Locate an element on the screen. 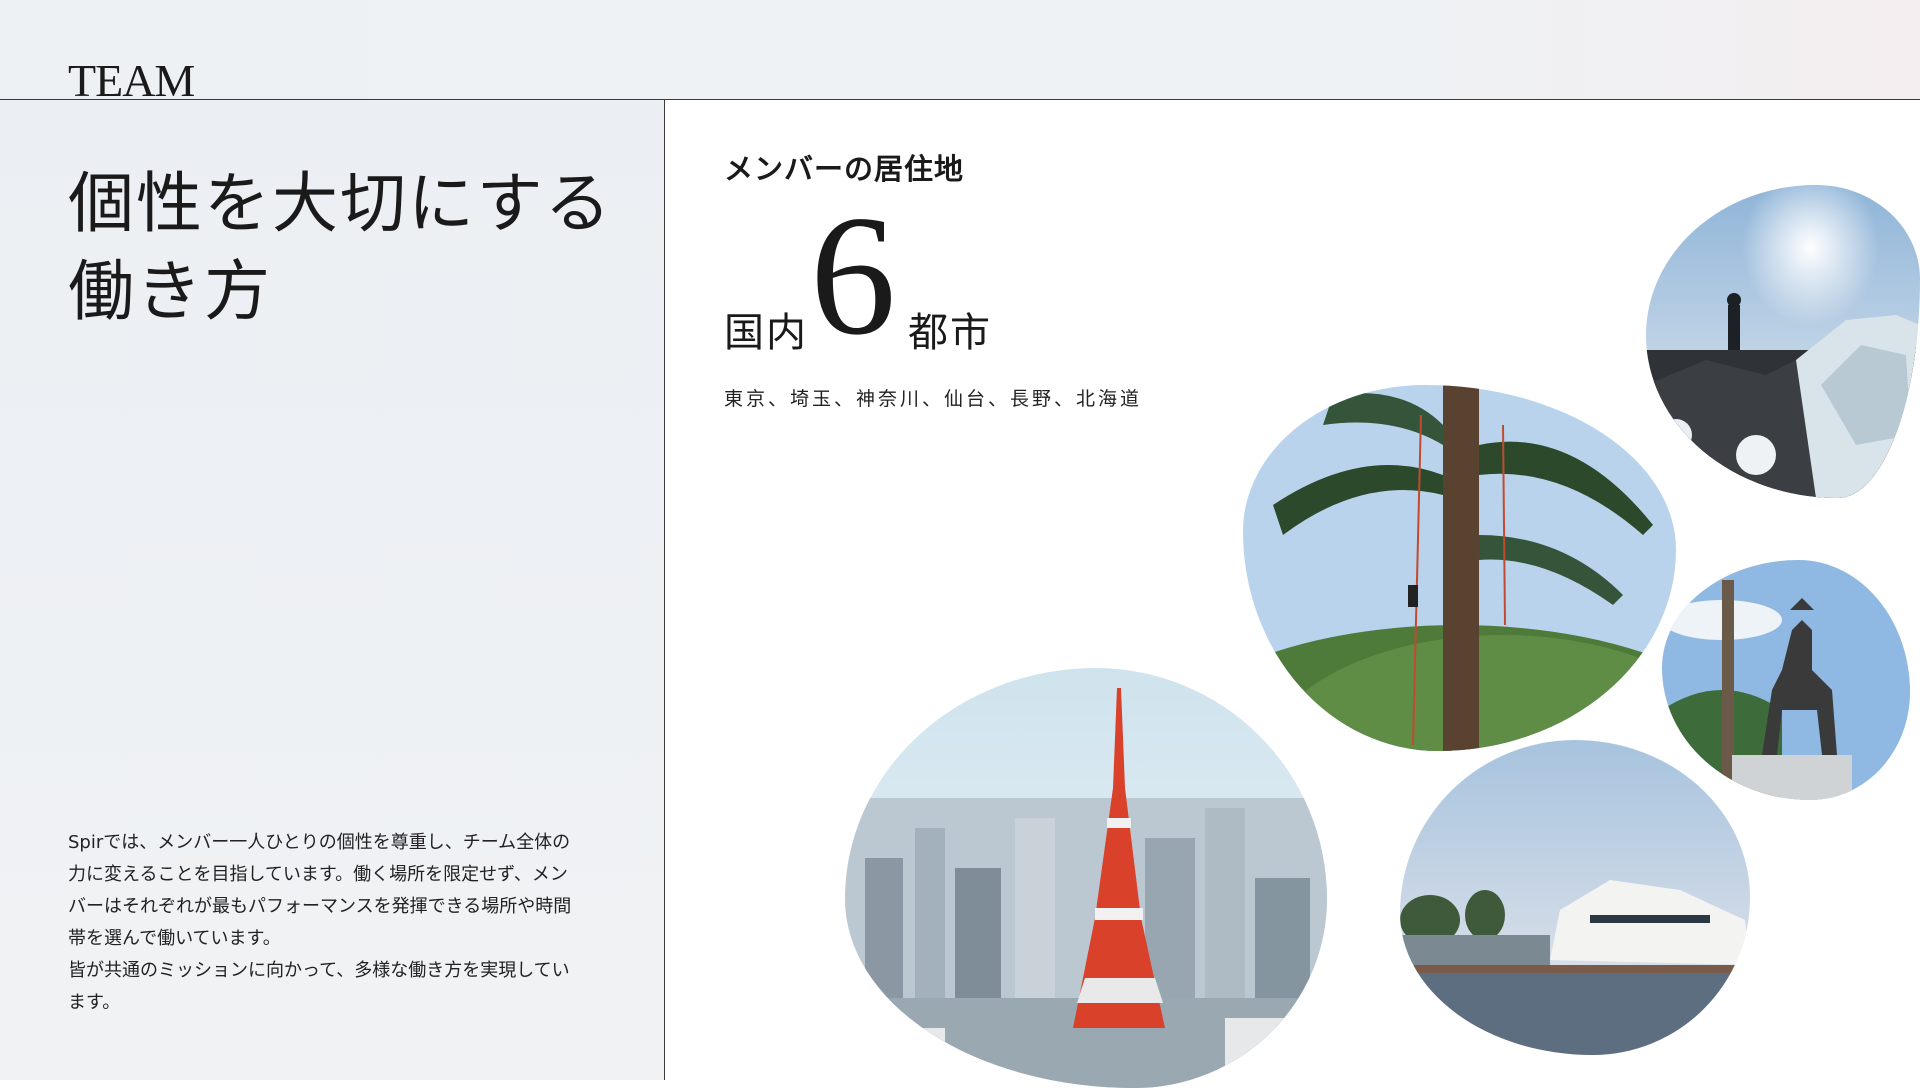  photo-tokyo-tower is located at coordinates (1086, 878).